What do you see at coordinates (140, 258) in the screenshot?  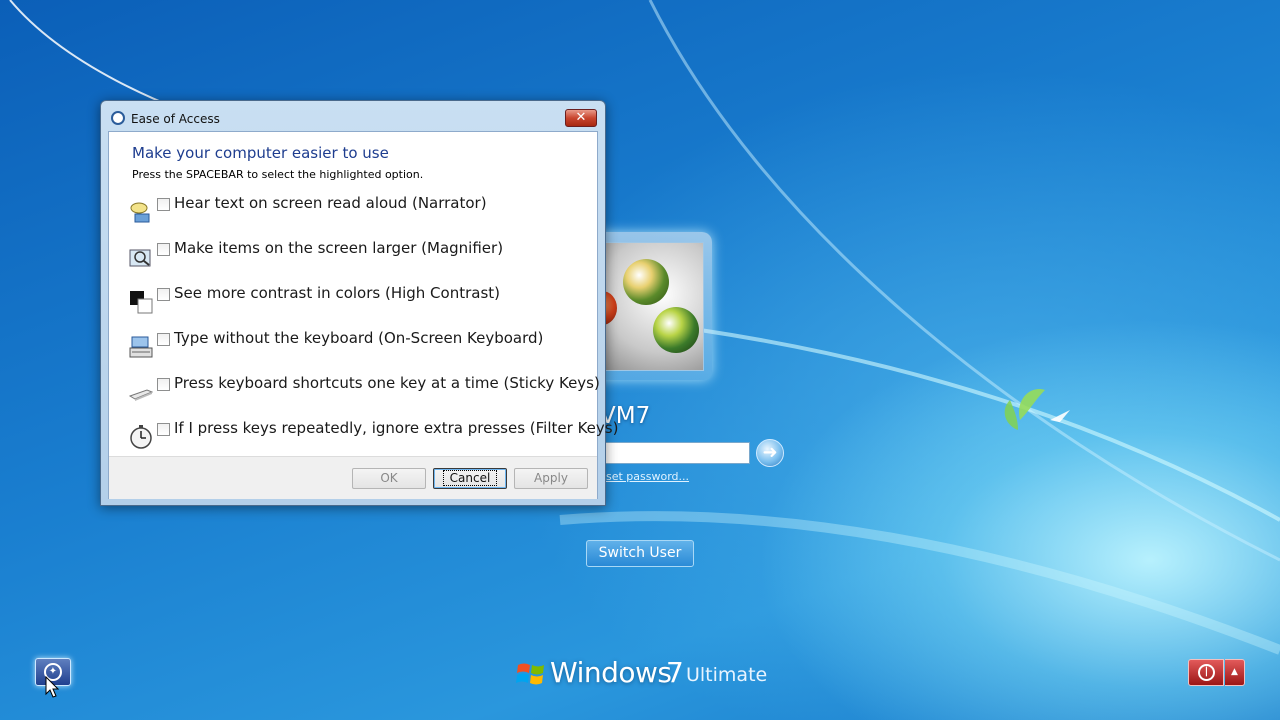 I see `magnifier-icon` at bounding box center [140, 258].